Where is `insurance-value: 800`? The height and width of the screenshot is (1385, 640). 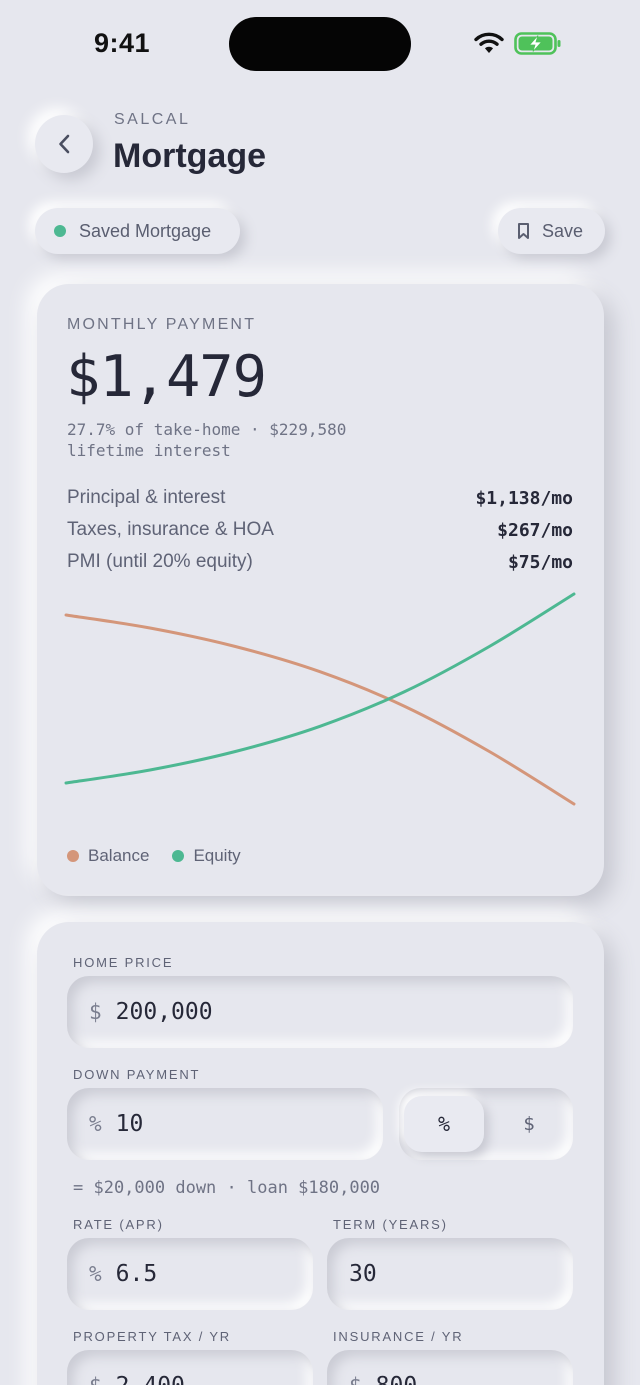 insurance-value: 800 is located at coordinates (397, 1379).